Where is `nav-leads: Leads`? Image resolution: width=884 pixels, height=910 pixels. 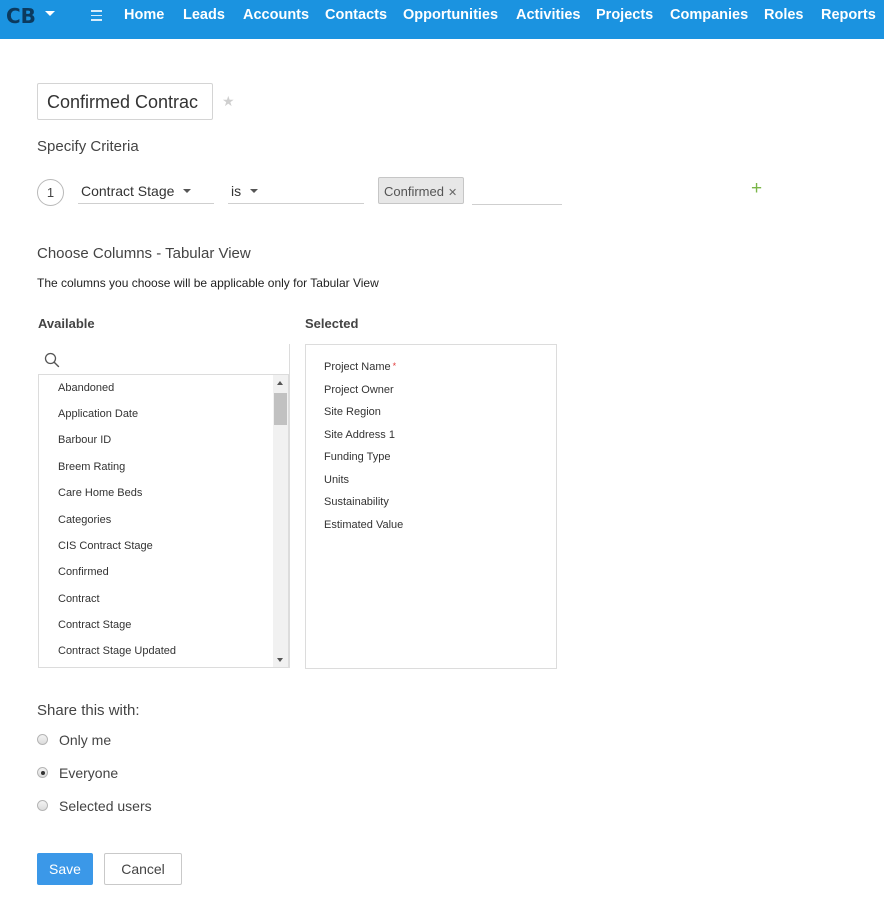 nav-leads: Leads is located at coordinates (204, 15).